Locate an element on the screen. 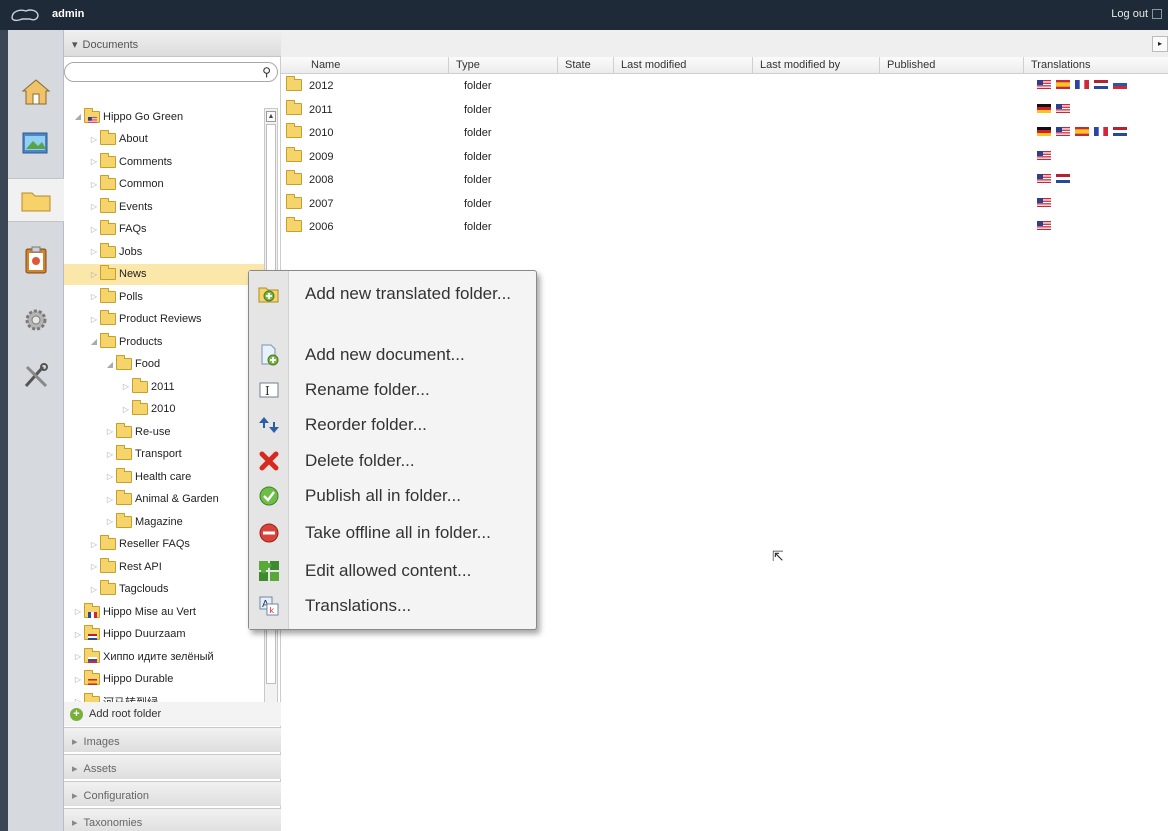  tree-node: ▷ Hippo Mise au Vert is located at coordinates (164, 611).